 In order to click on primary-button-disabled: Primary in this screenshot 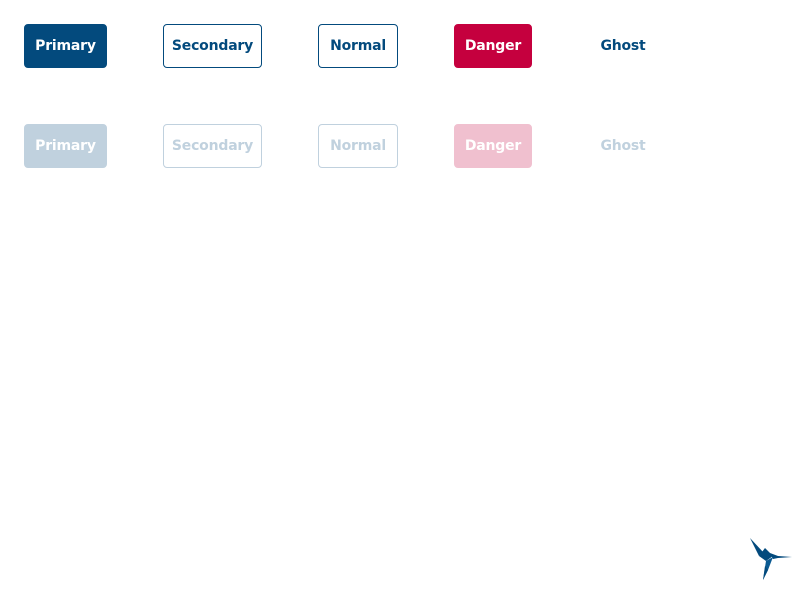, I will do `click(65, 146)`.